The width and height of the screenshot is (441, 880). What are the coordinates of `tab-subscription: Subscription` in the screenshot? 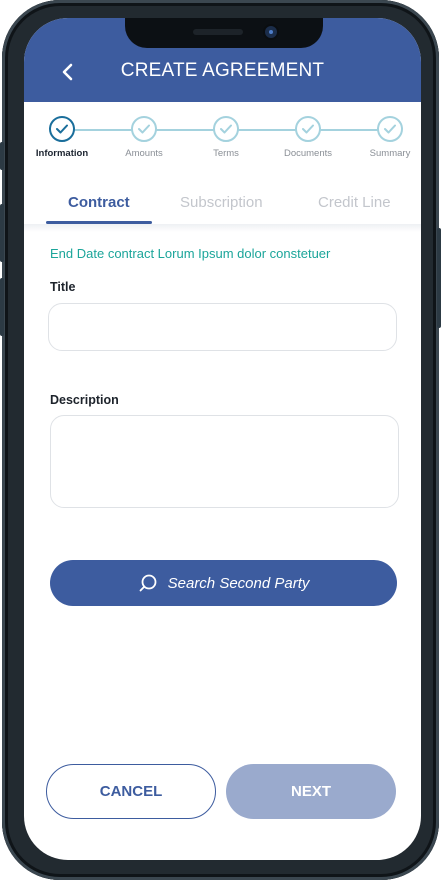 It's located at (221, 202).